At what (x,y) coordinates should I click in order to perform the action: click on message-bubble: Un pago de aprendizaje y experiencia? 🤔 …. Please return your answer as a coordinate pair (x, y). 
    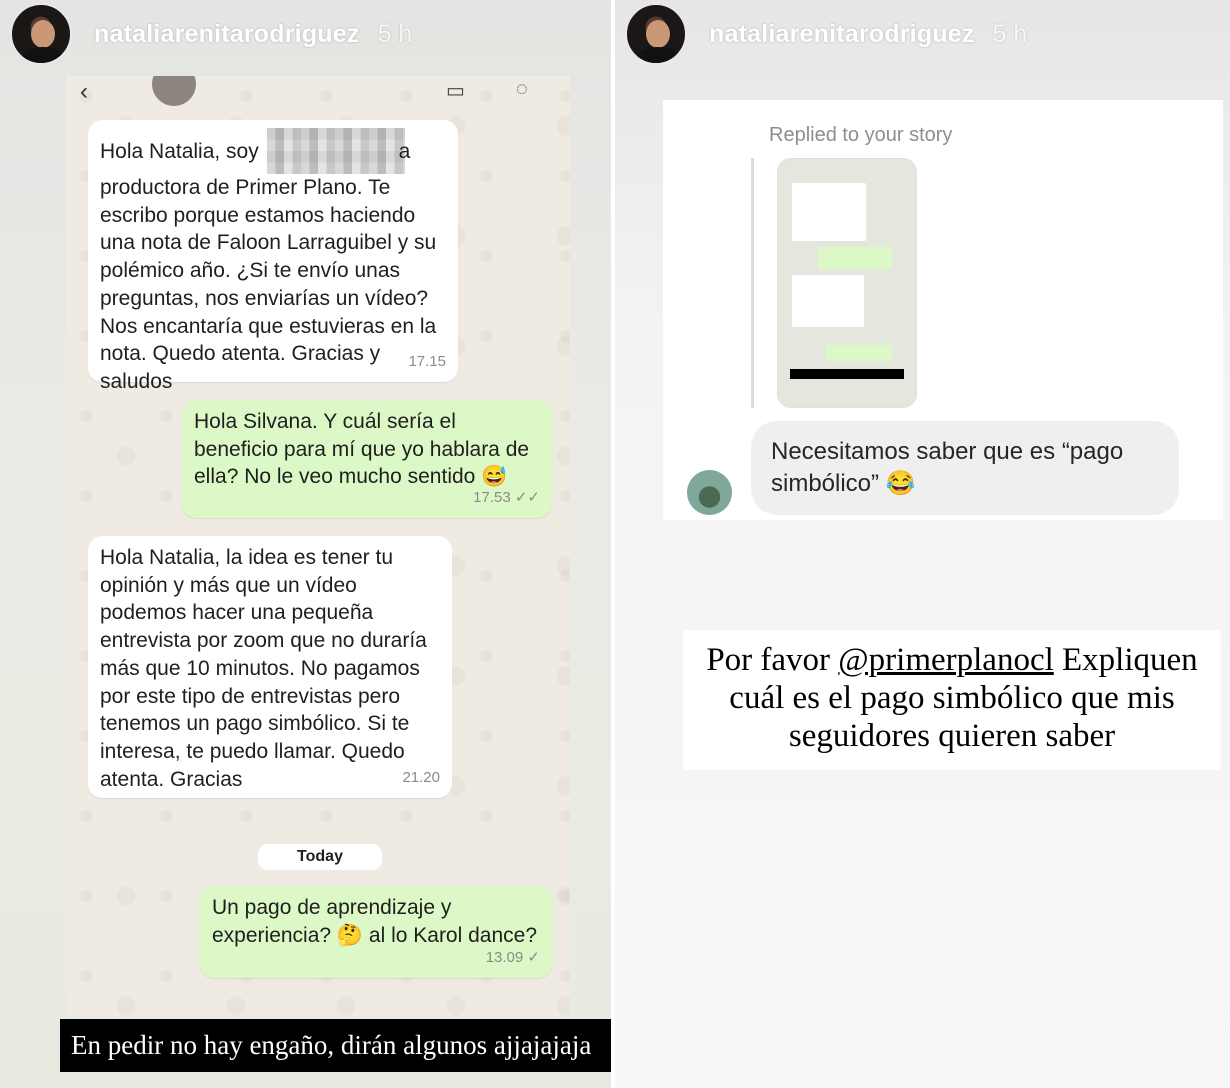
    Looking at the image, I should click on (376, 932).